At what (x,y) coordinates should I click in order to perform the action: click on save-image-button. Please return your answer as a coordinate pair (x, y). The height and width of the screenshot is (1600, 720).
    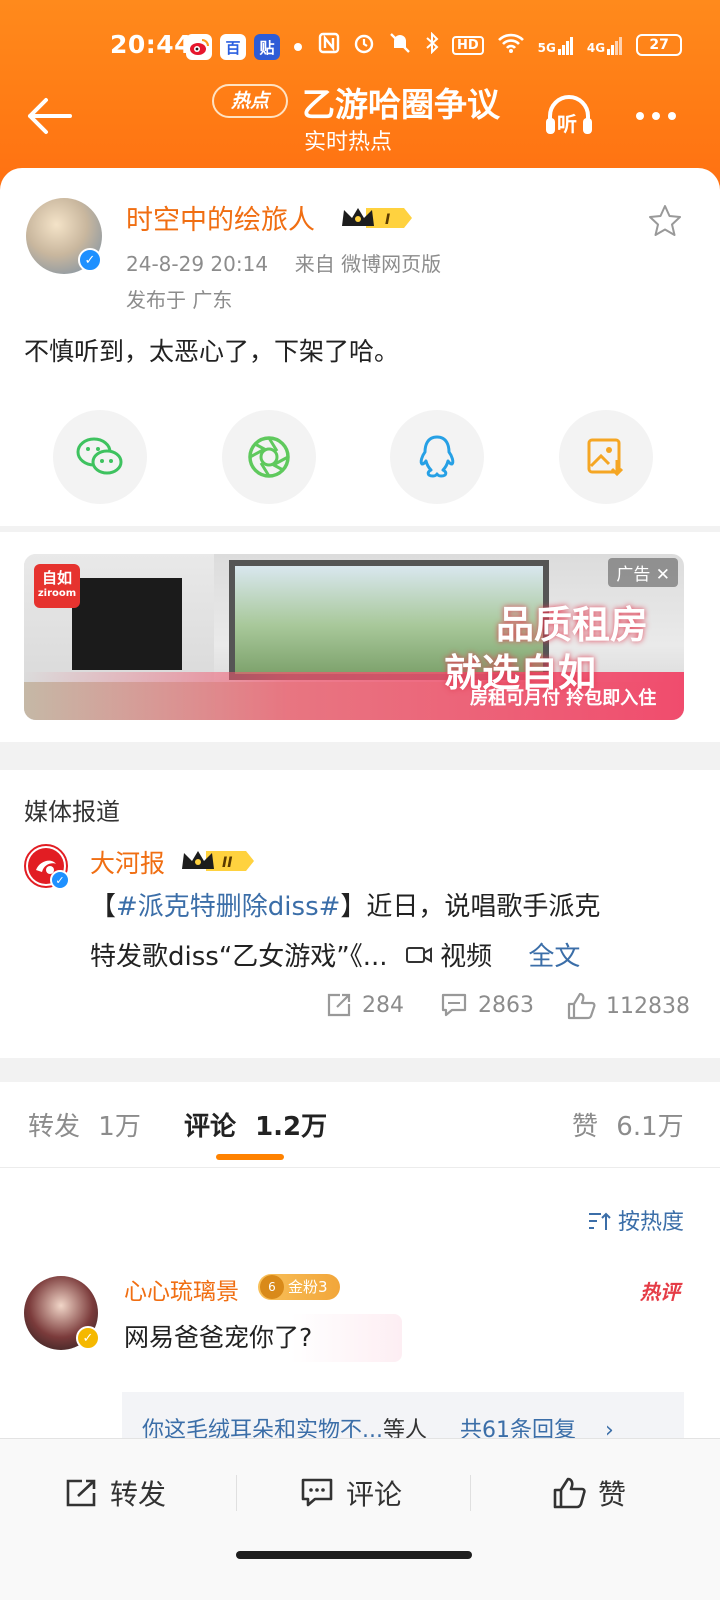
    Looking at the image, I should click on (606, 457).